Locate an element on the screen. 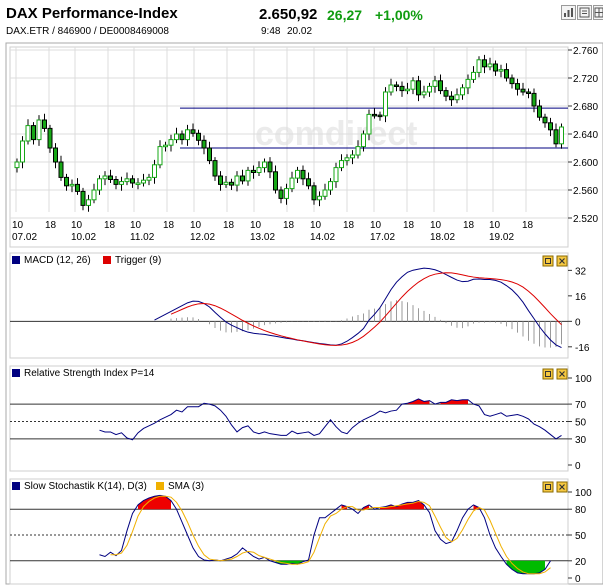  macd-y-tick-label: 32 is located at coordinates (581, 271).